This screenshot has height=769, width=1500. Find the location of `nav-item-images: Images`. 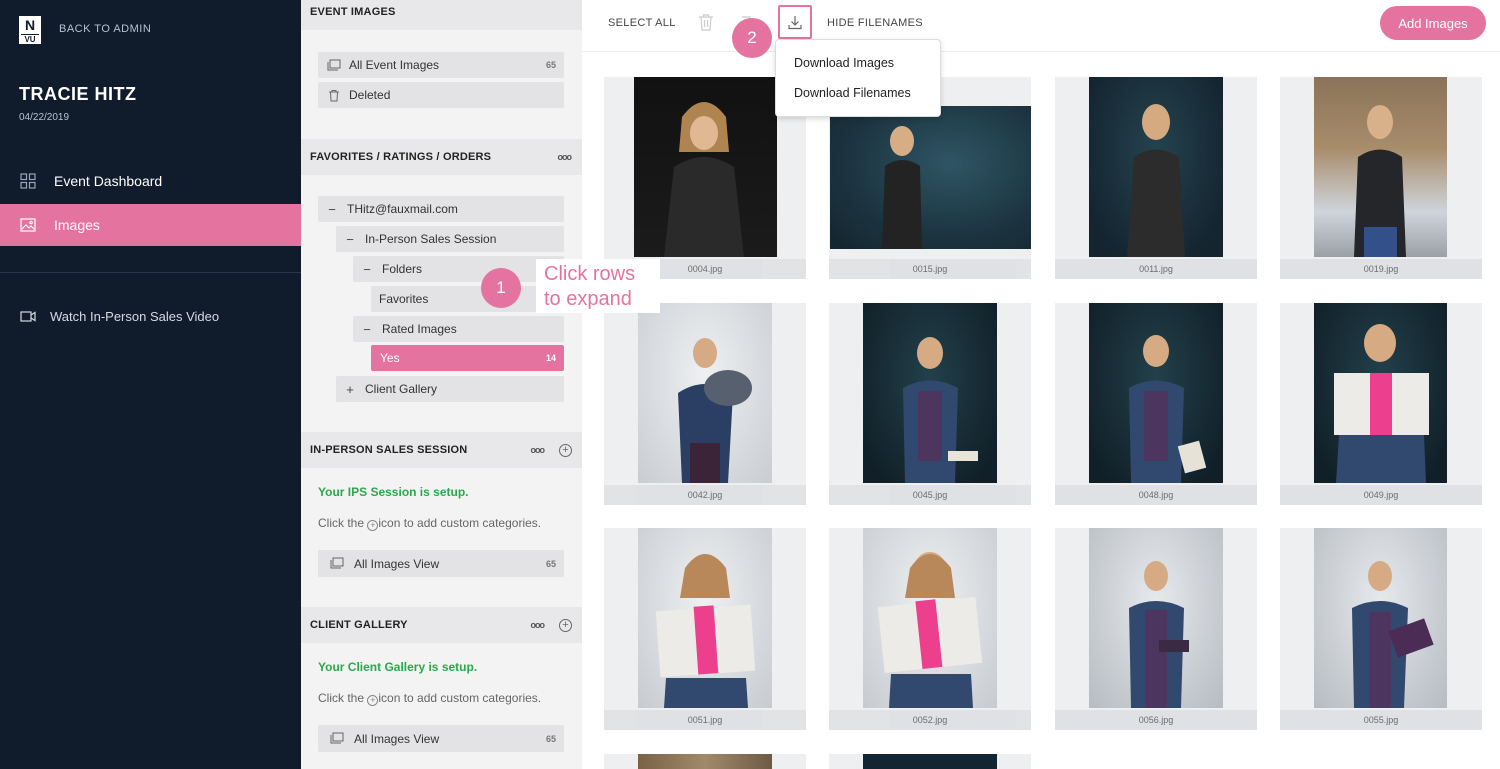

nav-item-images: Images is located at coordinates (150, 225).